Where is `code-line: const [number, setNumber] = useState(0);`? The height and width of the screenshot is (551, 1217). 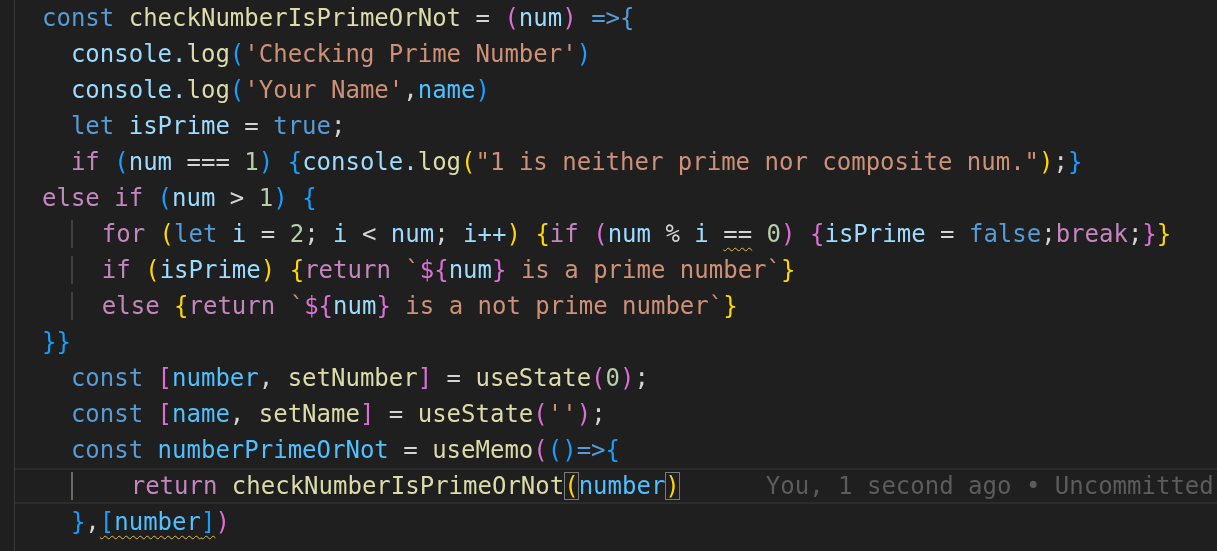
code-line: const [number, setNumber] = useState(0); is located at coordinates (359, 378).